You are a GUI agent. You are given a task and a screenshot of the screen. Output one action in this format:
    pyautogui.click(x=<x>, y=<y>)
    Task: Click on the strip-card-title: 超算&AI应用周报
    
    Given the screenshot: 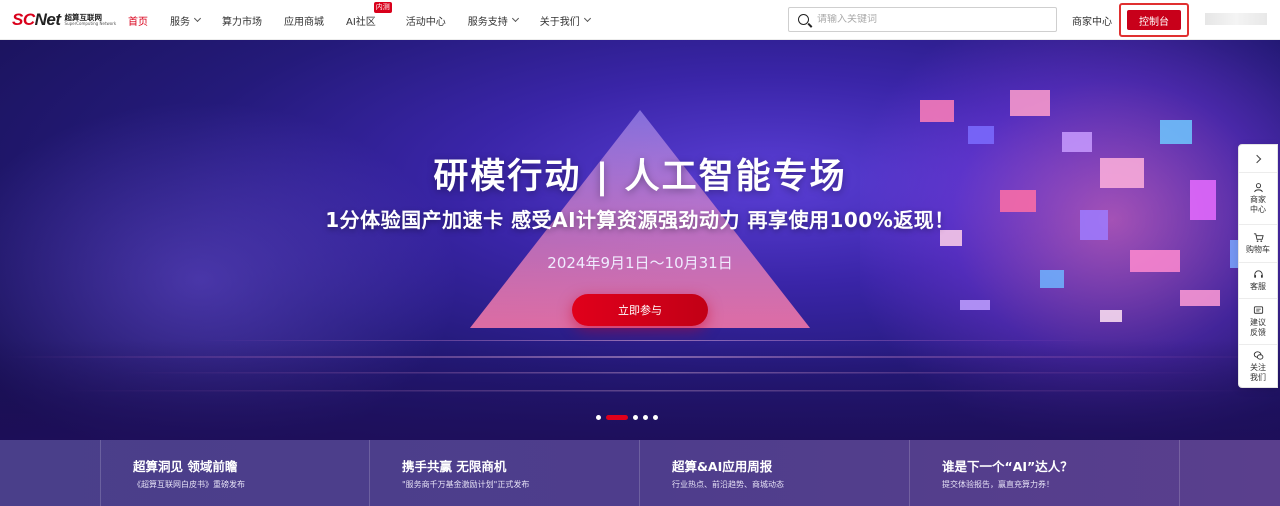 What is the action you would take?
    pyautogui.click(x=722, y=466)
    